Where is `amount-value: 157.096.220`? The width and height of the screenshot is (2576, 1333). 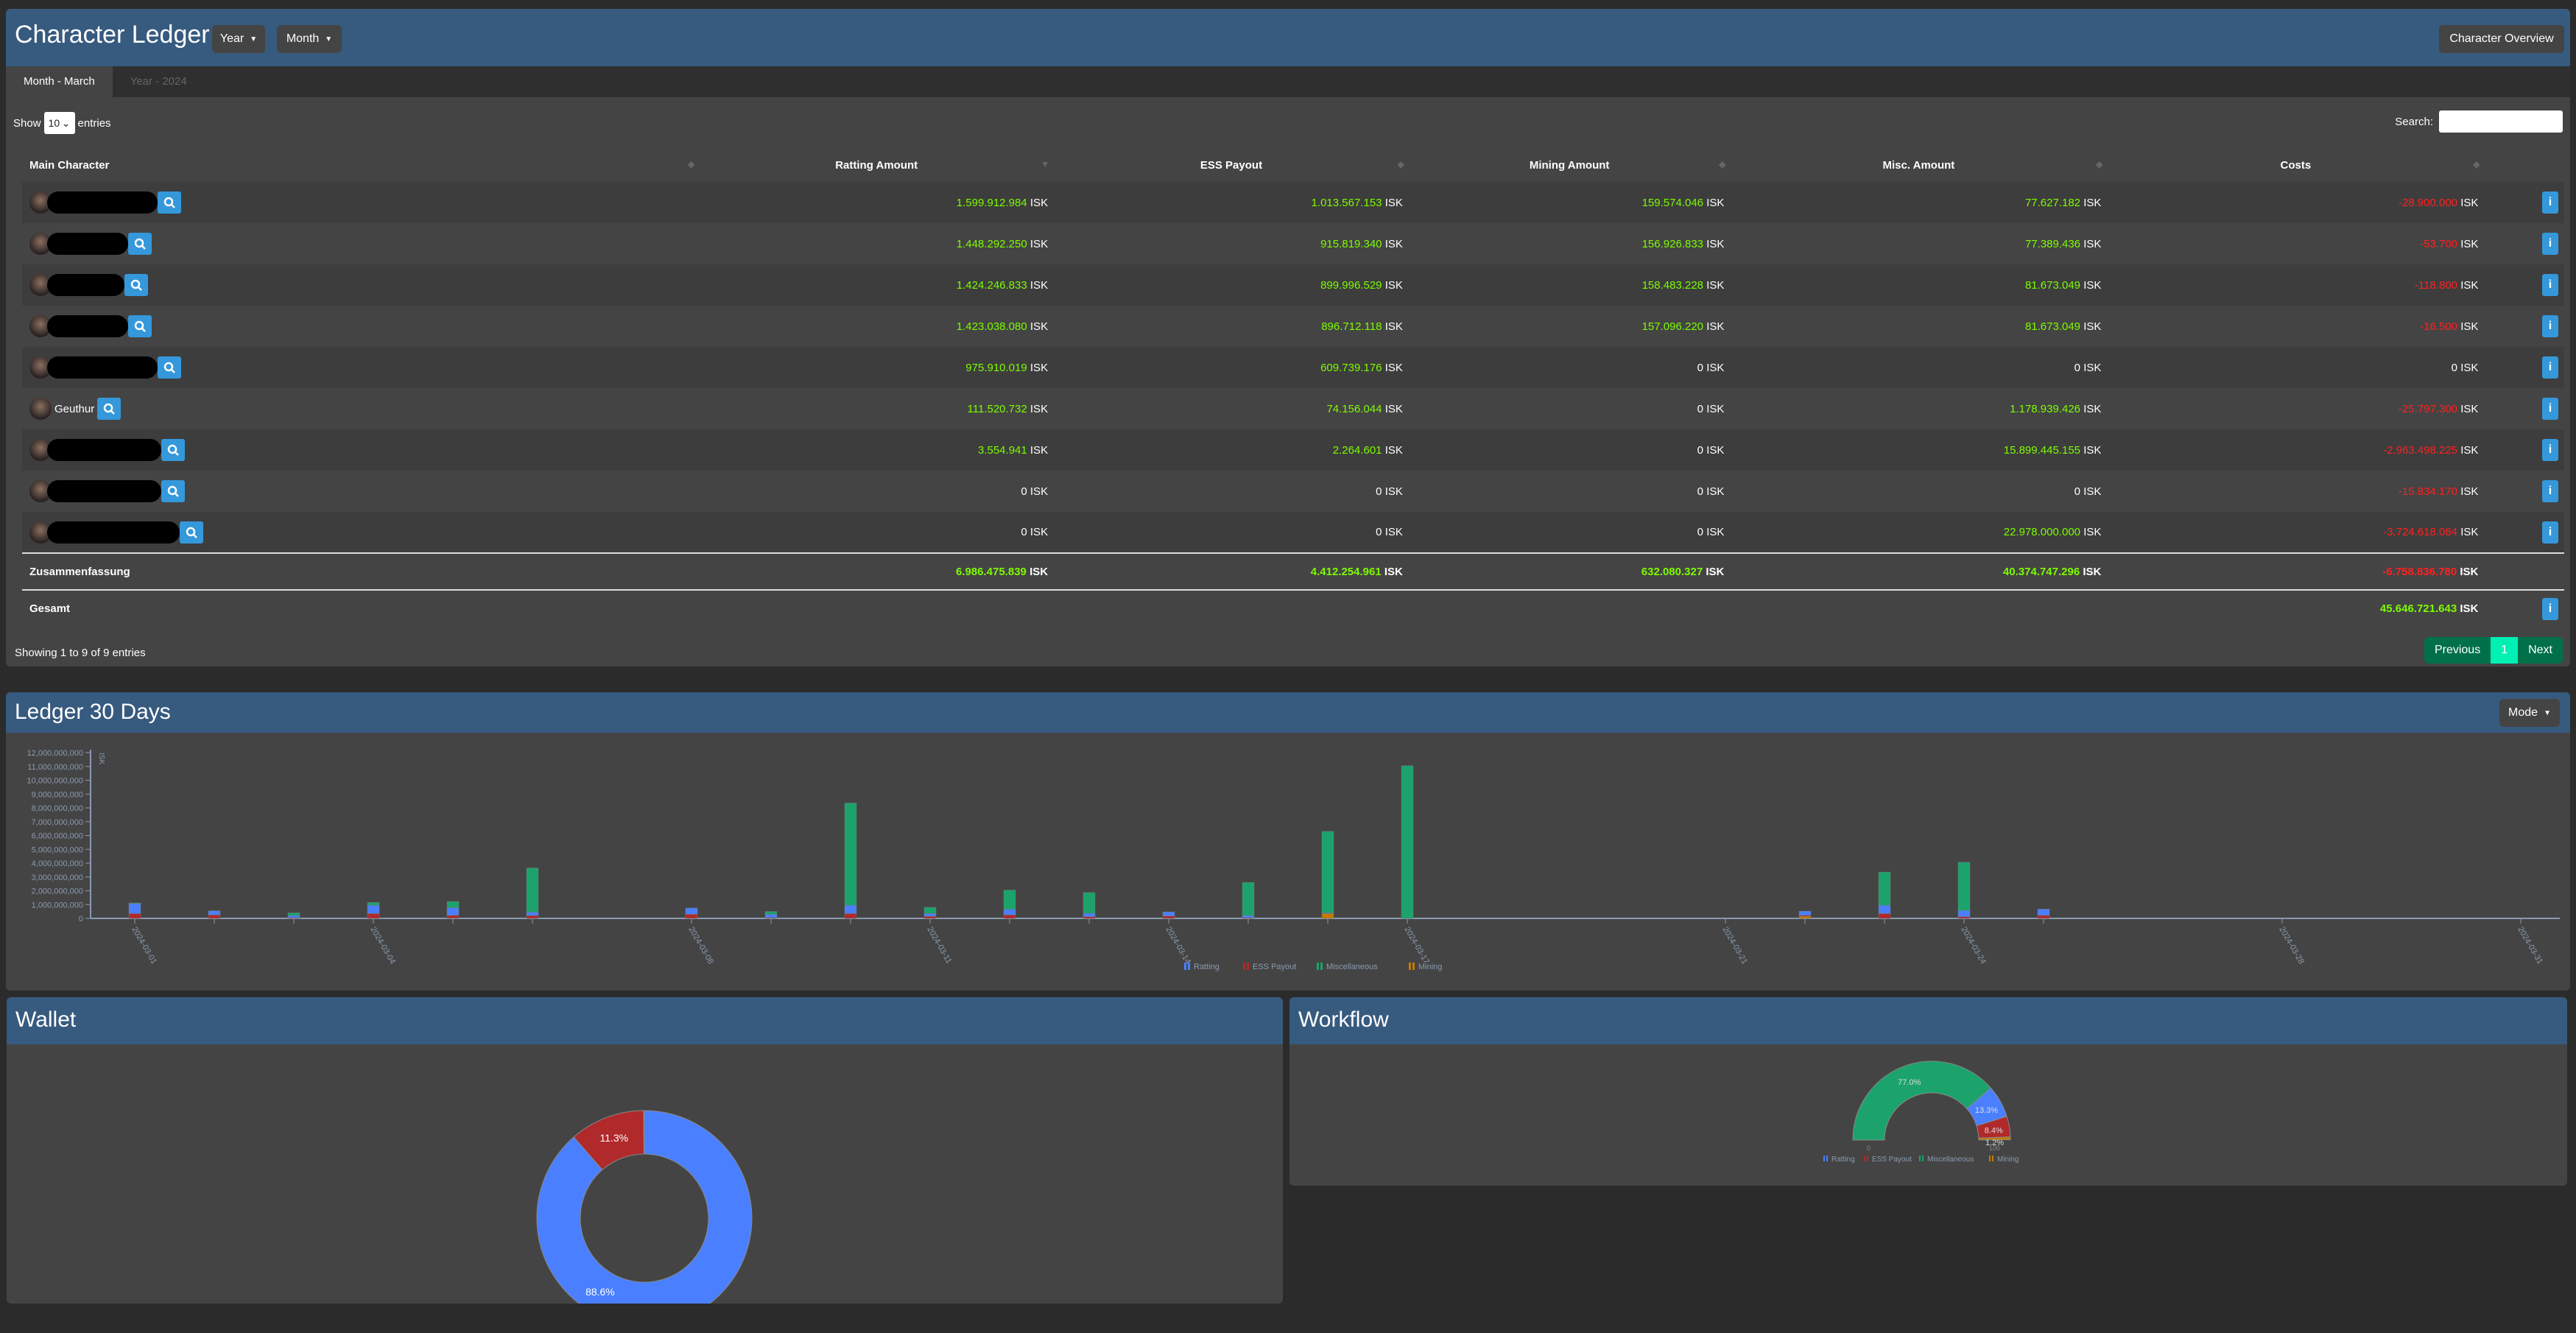
amount-value: 157.096.220 is located at coordinates (1672, 327).